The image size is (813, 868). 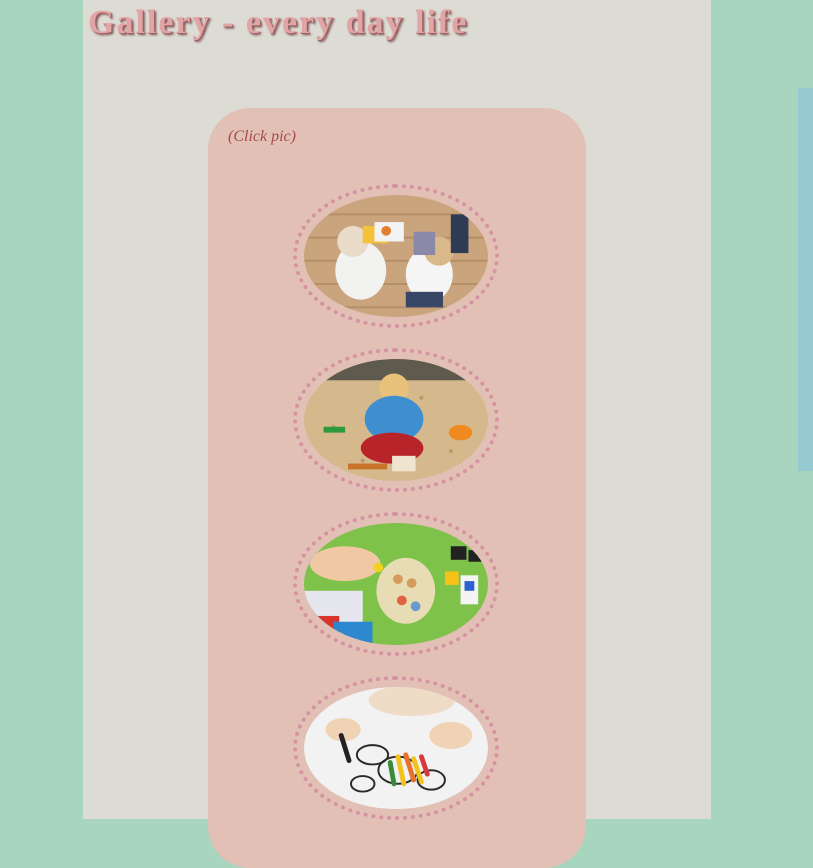 I want to click on photo-children-drawing-with-crayons, so click(x=396, y=748).